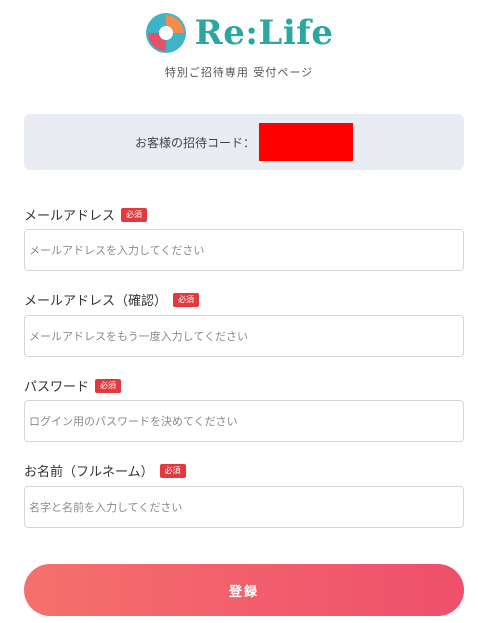 The width and height of the screenshot is (478, 623). What do you see at coordinates (244, 336) in the screenshot?
I see `email-confirm-input` at bounding box center [244, 336].